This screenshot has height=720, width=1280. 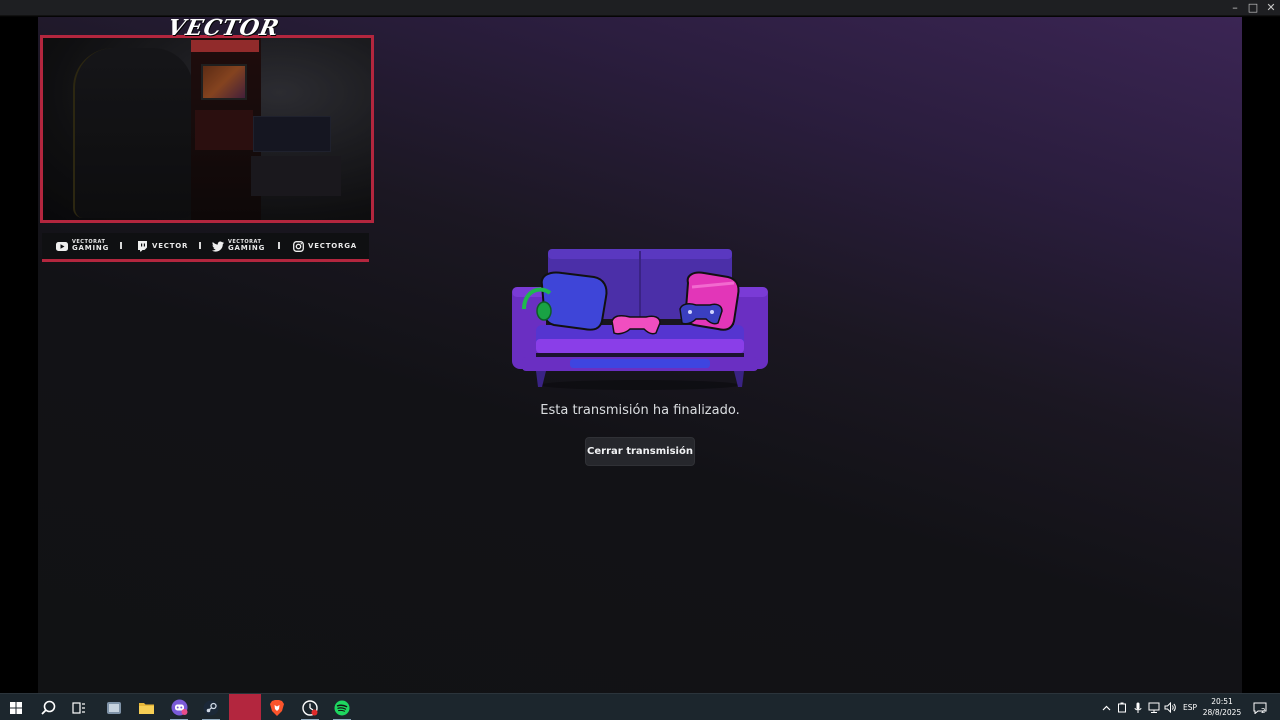 I want to click on file-explorer, so click(x=146, y=707).